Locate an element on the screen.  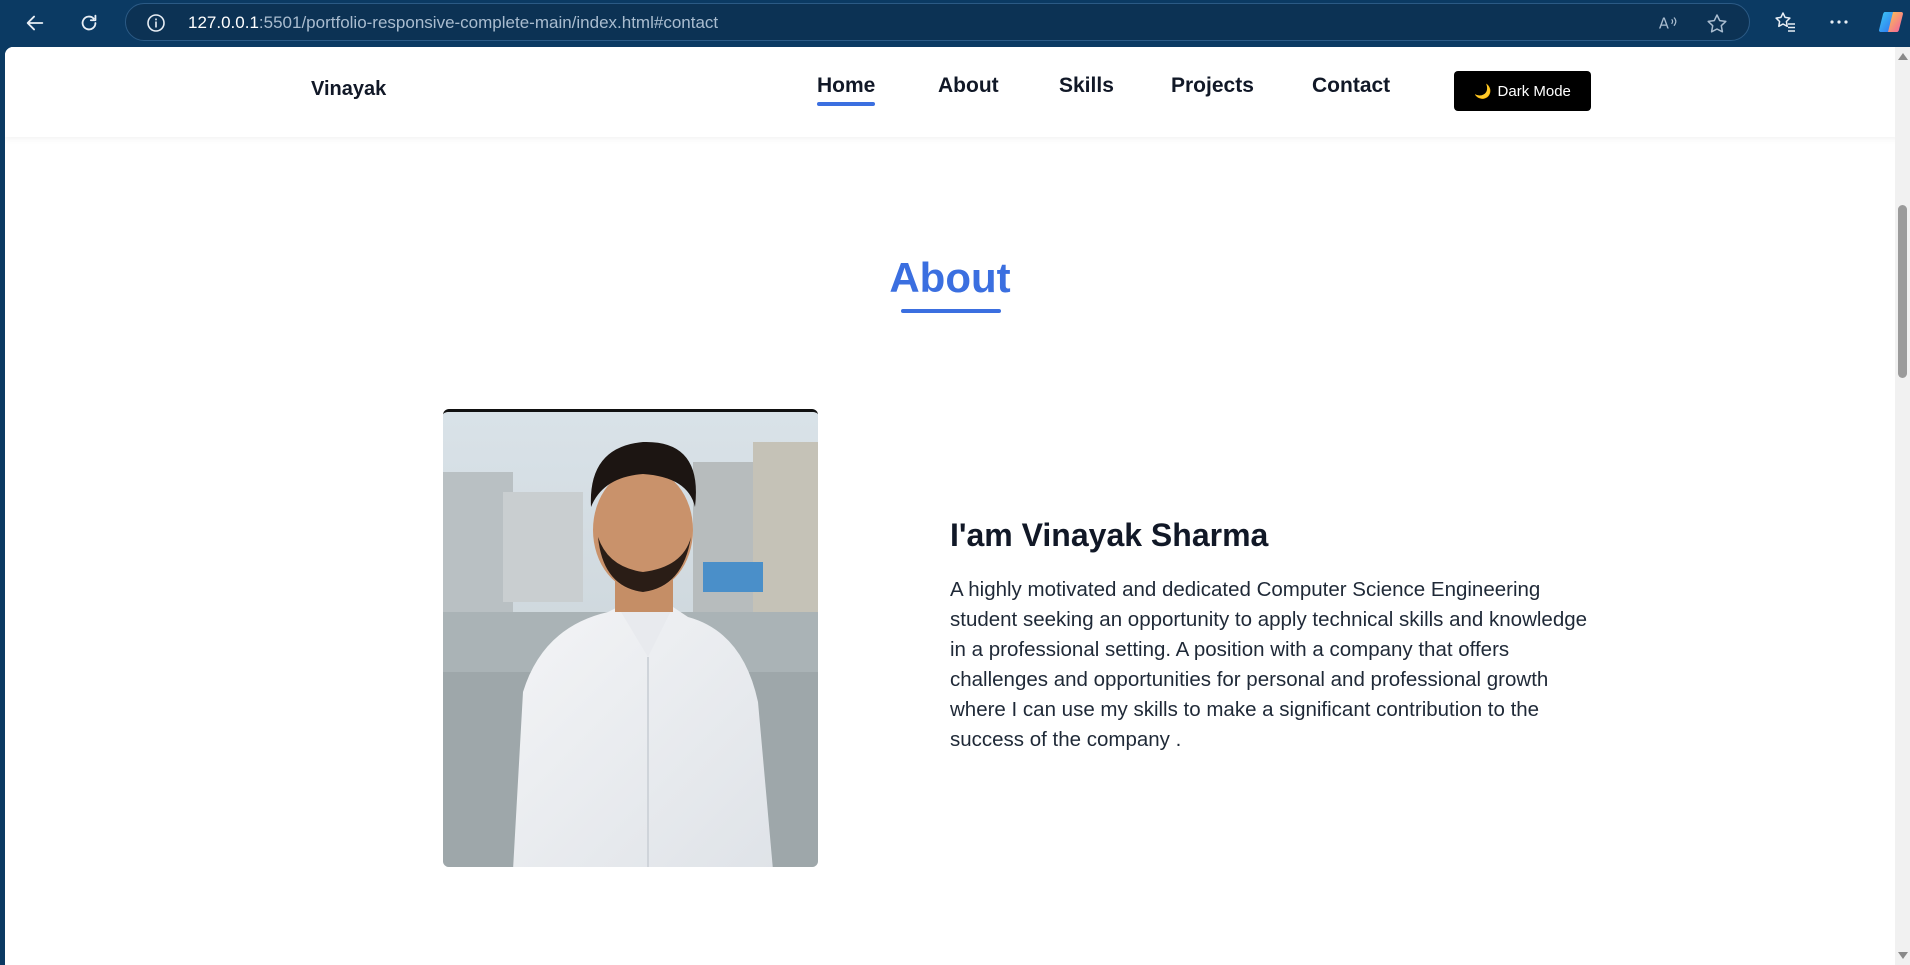
favorite-star-icon is located at coordinates (1717, 24).